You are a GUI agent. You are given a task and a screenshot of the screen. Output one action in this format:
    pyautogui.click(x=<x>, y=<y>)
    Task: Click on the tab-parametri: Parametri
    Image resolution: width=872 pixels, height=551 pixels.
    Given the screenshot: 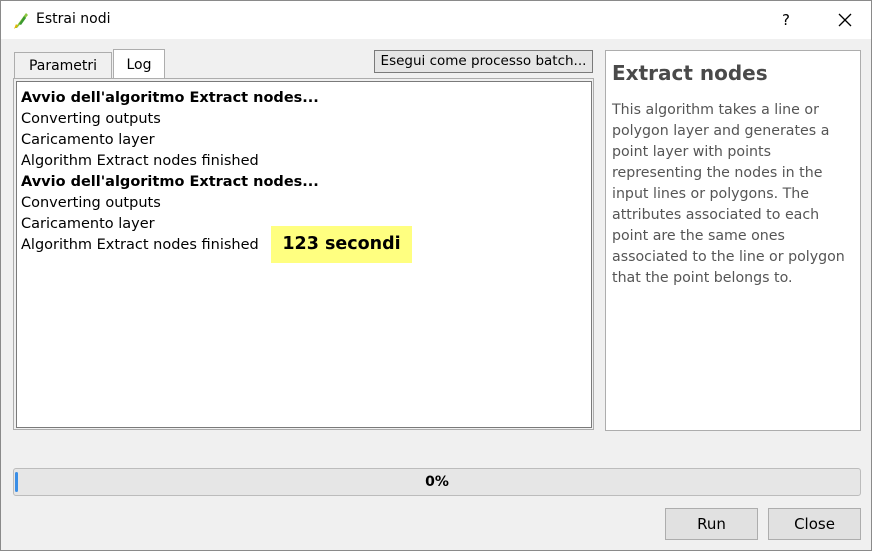 What is the action you would take?
    pyautogui.click(x=63, y=65)
    